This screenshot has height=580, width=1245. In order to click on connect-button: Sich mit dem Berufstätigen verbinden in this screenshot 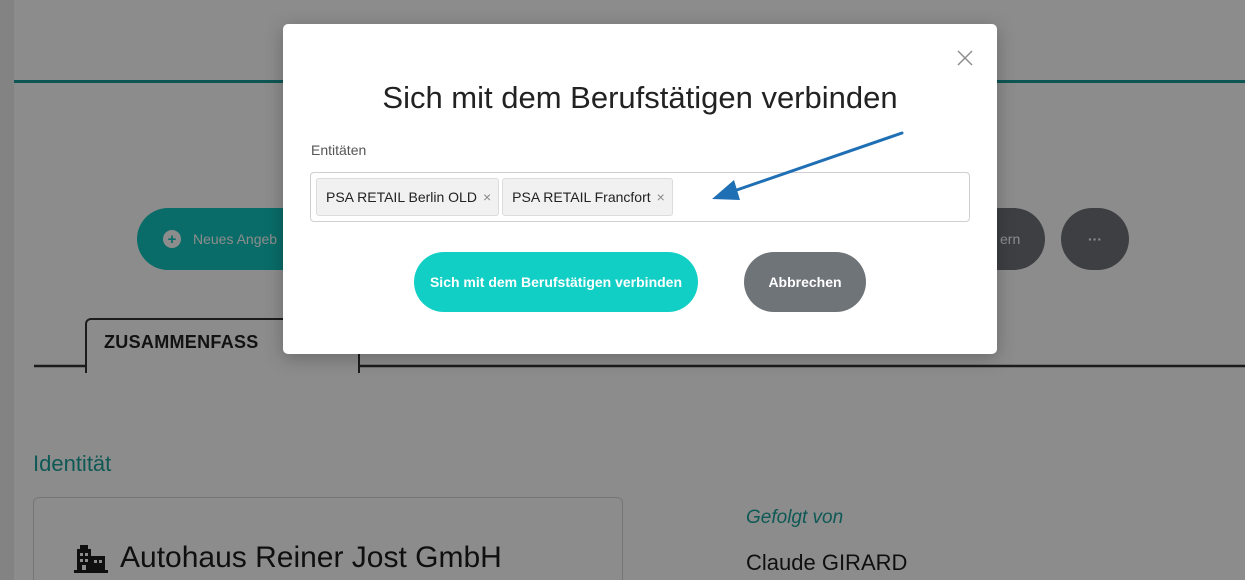, I will do `click(556, 282)`.